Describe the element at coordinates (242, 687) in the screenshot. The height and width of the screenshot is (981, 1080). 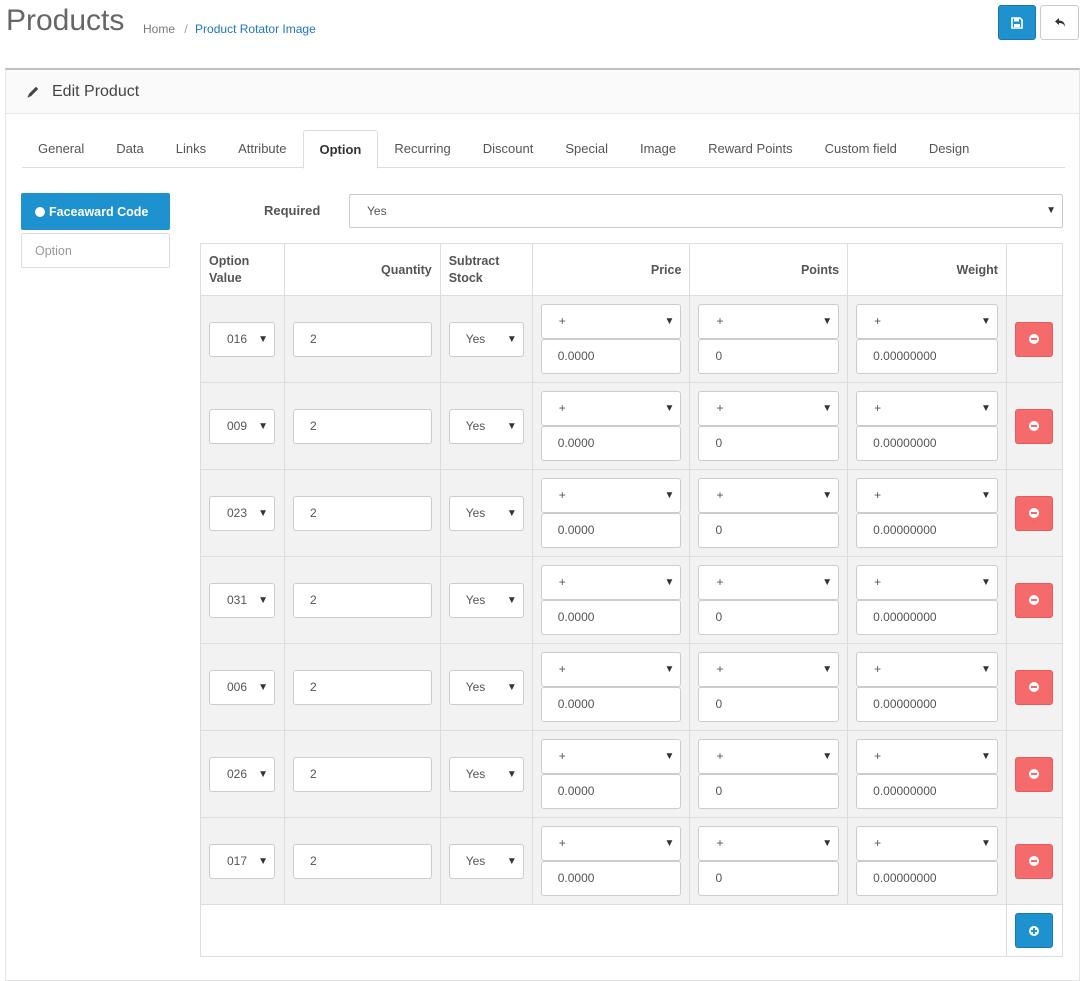
I see `option-value-select: 006 ▼` at that location.